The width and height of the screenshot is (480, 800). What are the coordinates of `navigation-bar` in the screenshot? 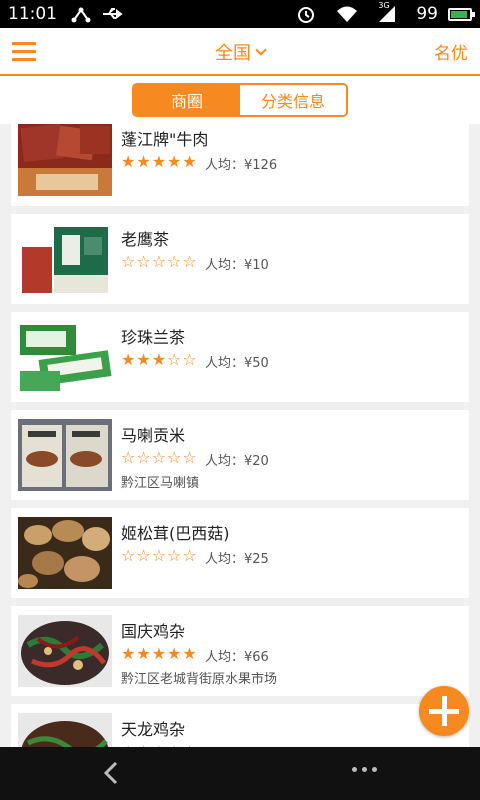 It's located at (240, 773).